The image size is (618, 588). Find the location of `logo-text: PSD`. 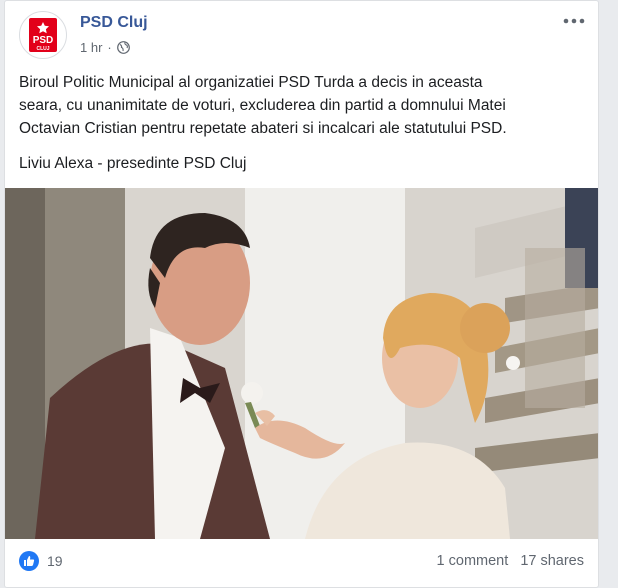

logo-text: PSD is located at coordinates (43, 40).